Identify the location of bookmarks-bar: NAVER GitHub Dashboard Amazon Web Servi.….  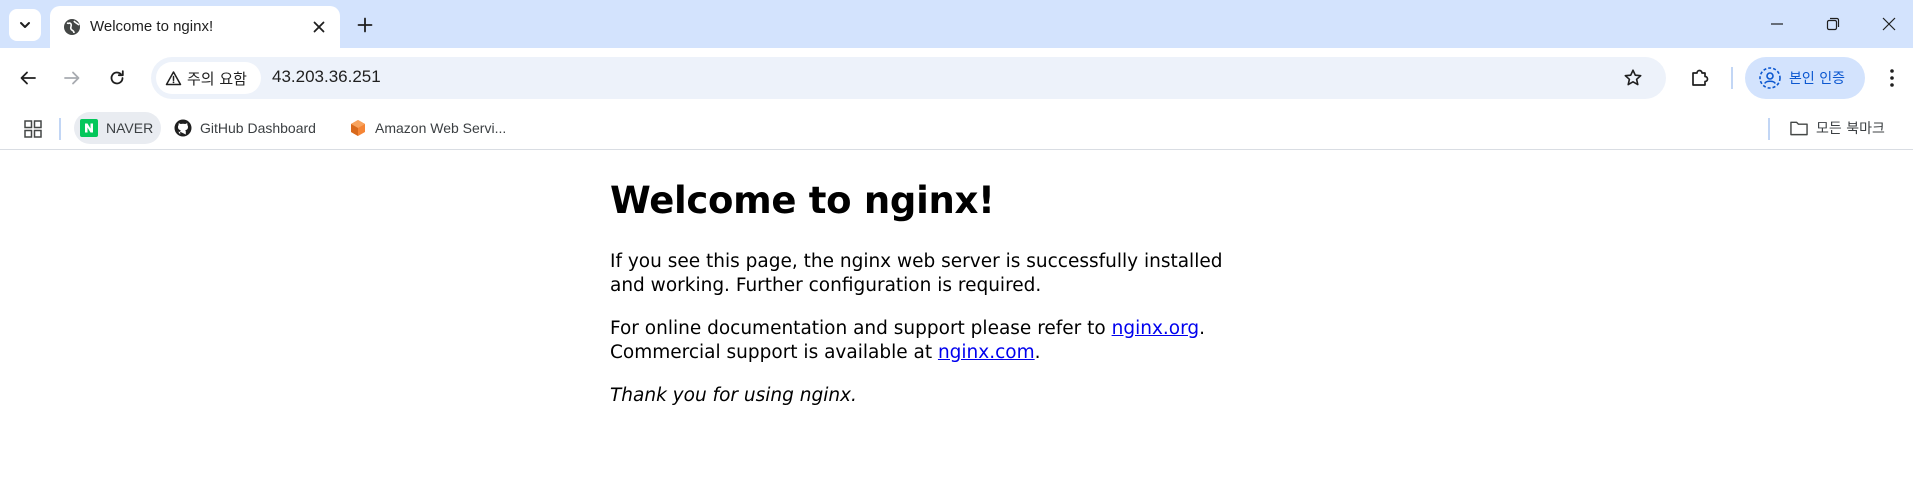
(956, 129).